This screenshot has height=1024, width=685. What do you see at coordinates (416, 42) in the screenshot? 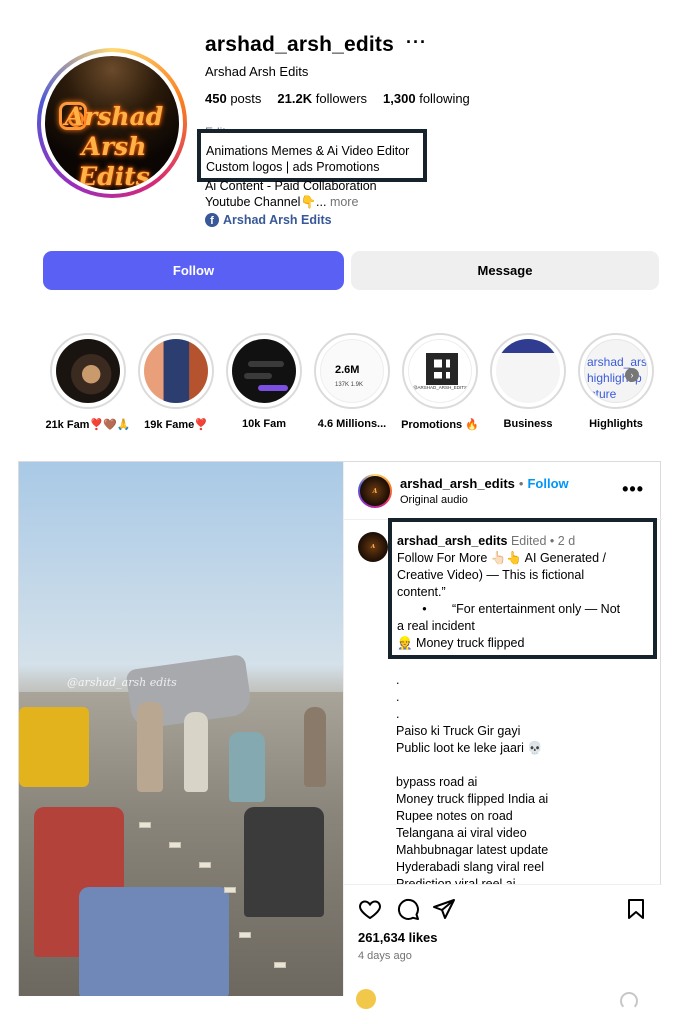
I see `more-options-icon: ···` at bounding box center [416, 42].